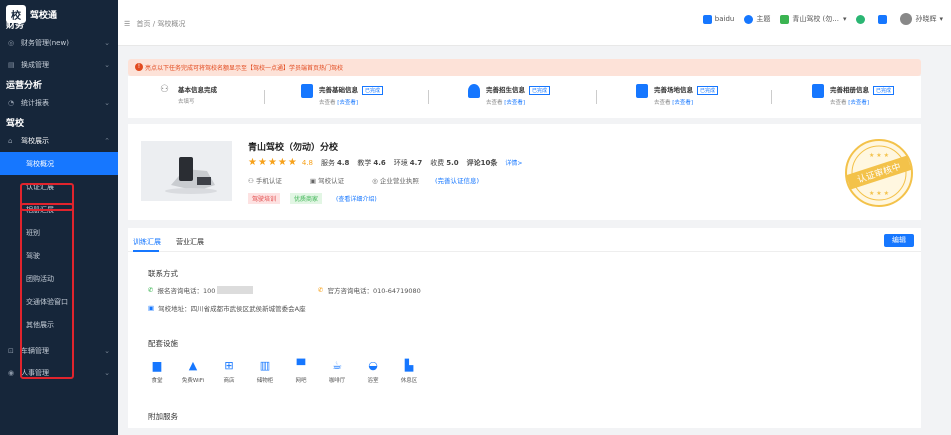  I want to click on logo-text: 驾校通, so click(44, 15).